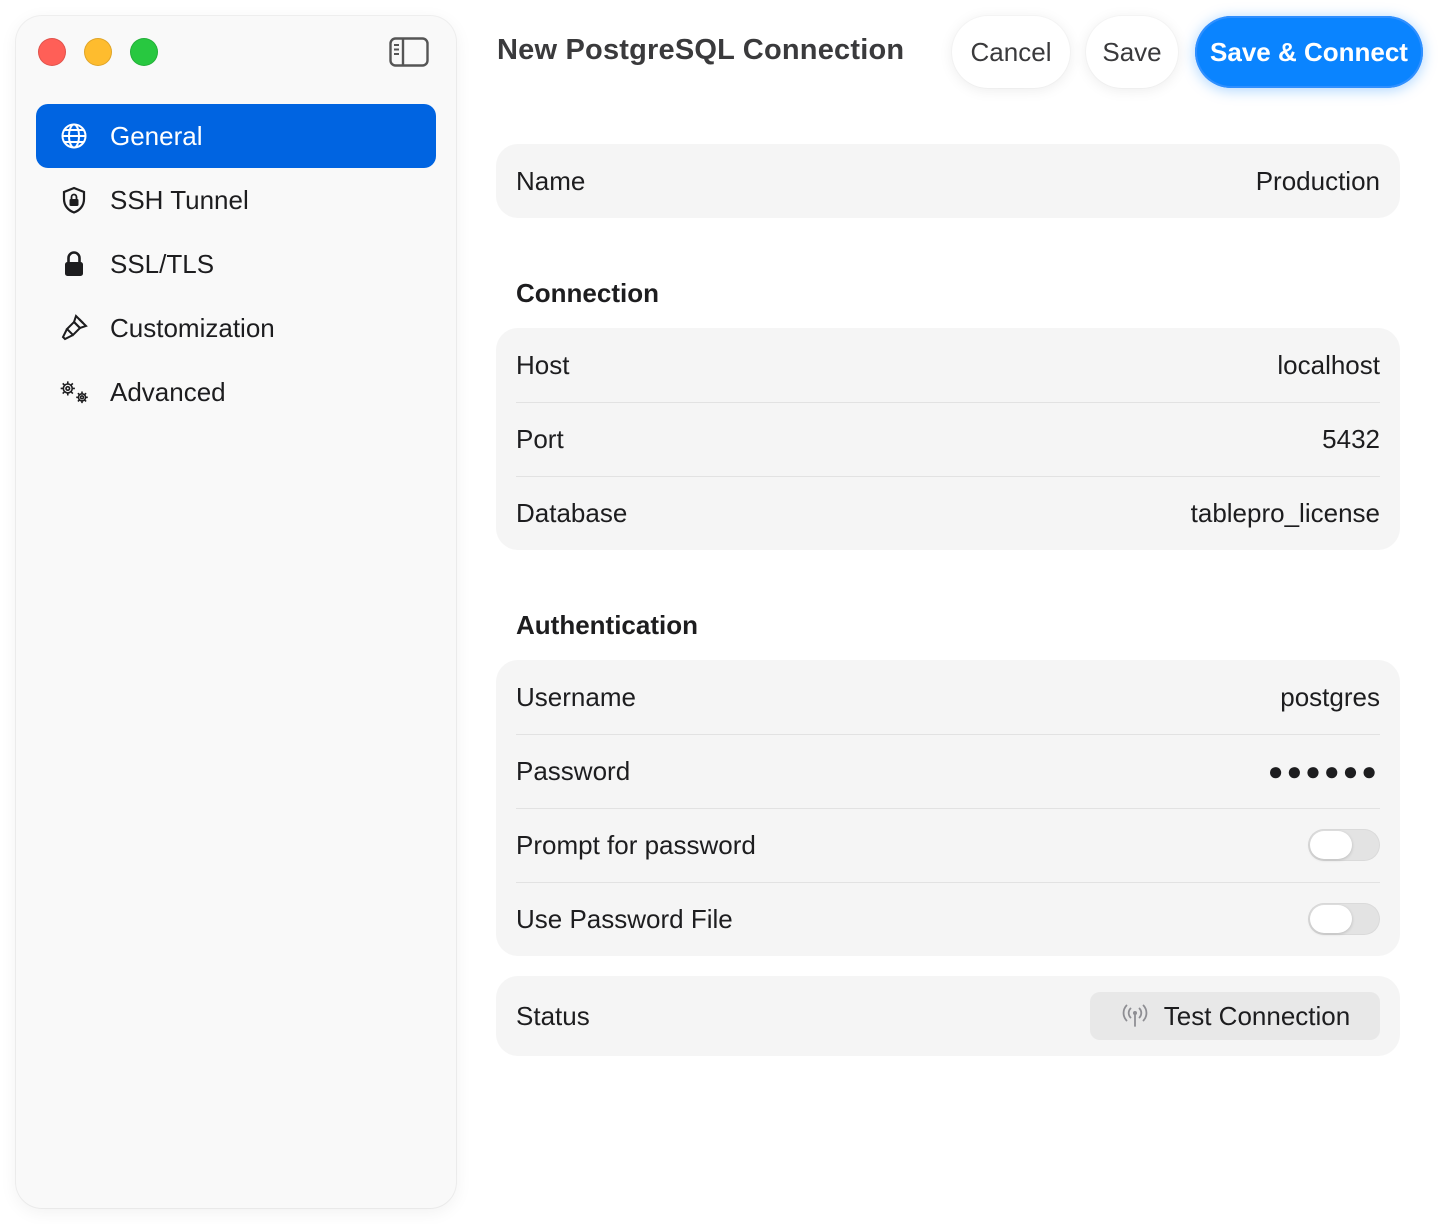 Image resolution: width=1440 pixels, height=1224 pixels. What do you see at coordinates (168, 391) in the screenshot?
I see `sidebar-item-label: Advanced` at bounding box center [168, 391].